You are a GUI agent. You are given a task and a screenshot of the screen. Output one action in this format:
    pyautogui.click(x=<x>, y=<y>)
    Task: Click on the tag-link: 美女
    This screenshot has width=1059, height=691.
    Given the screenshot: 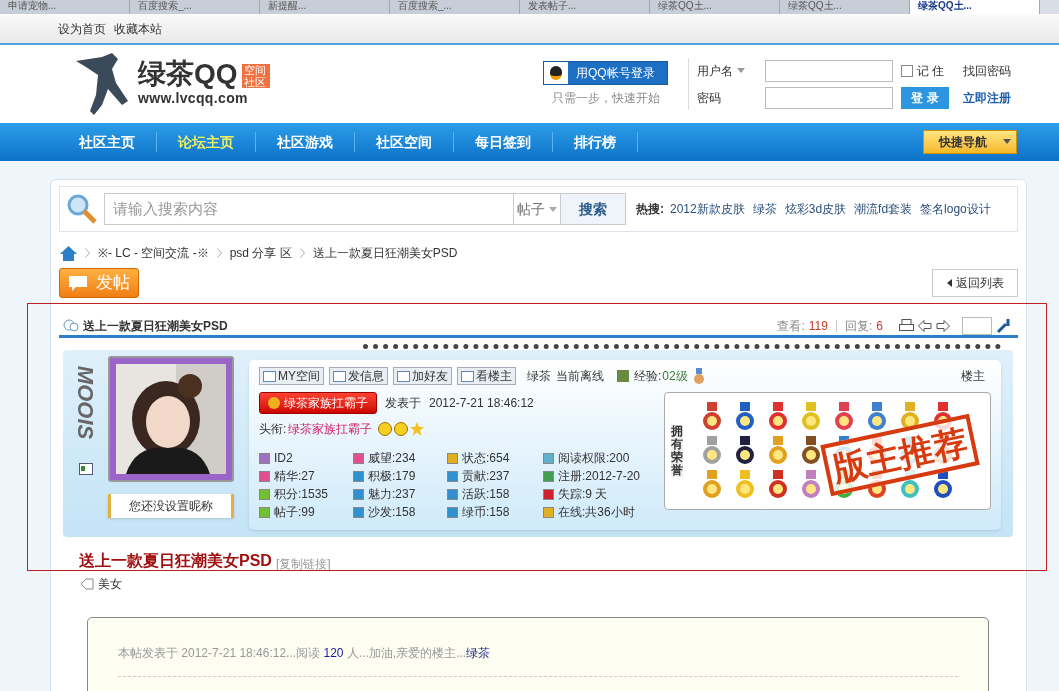 What is the action you would take?
    pyautogui.click(x=110, y=584)
    